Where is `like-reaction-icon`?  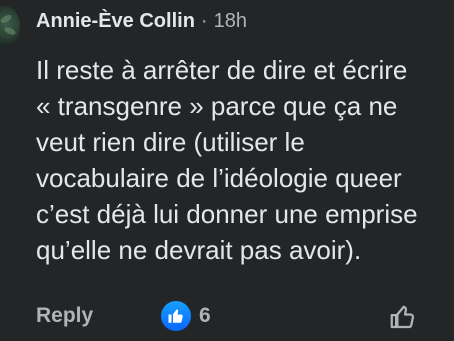
like-reaction-icon is located at coordinates (176, 316).